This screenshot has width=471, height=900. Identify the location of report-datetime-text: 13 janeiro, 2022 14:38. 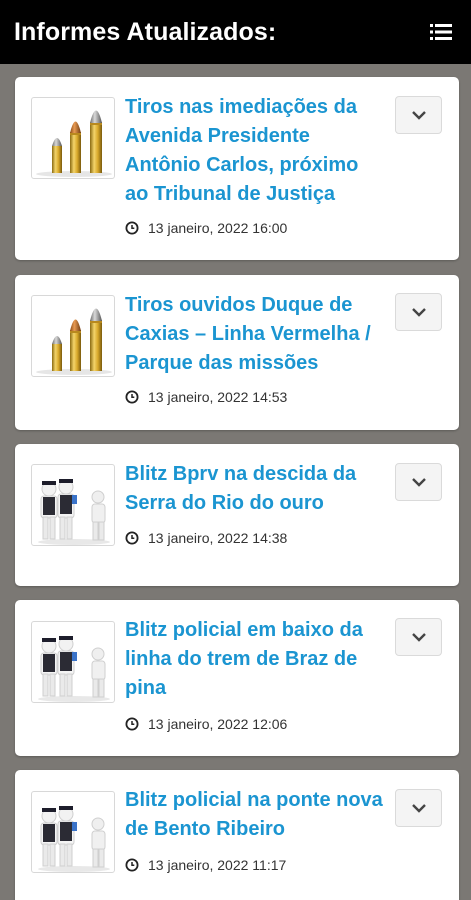
(218, 538).